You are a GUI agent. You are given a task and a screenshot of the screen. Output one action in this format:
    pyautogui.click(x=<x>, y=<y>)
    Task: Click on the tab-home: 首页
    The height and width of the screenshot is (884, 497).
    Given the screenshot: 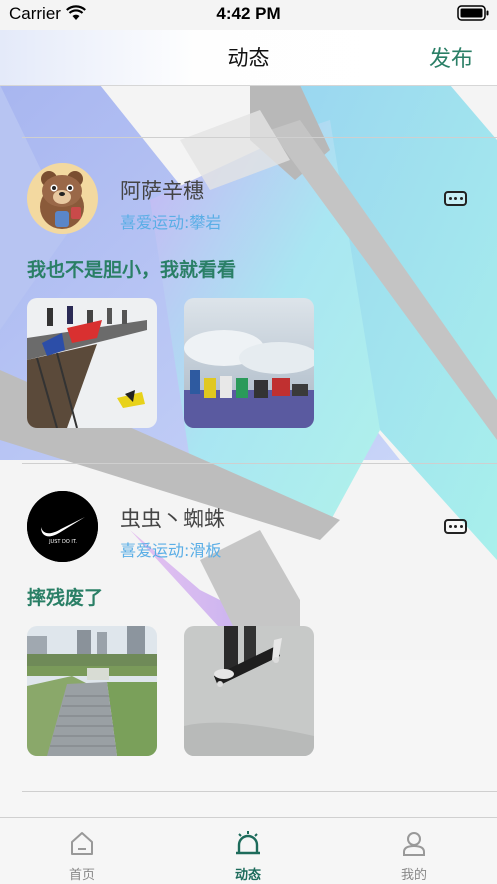 What is the action you would take?
    pyautogui.click(x=82, y=851)
    